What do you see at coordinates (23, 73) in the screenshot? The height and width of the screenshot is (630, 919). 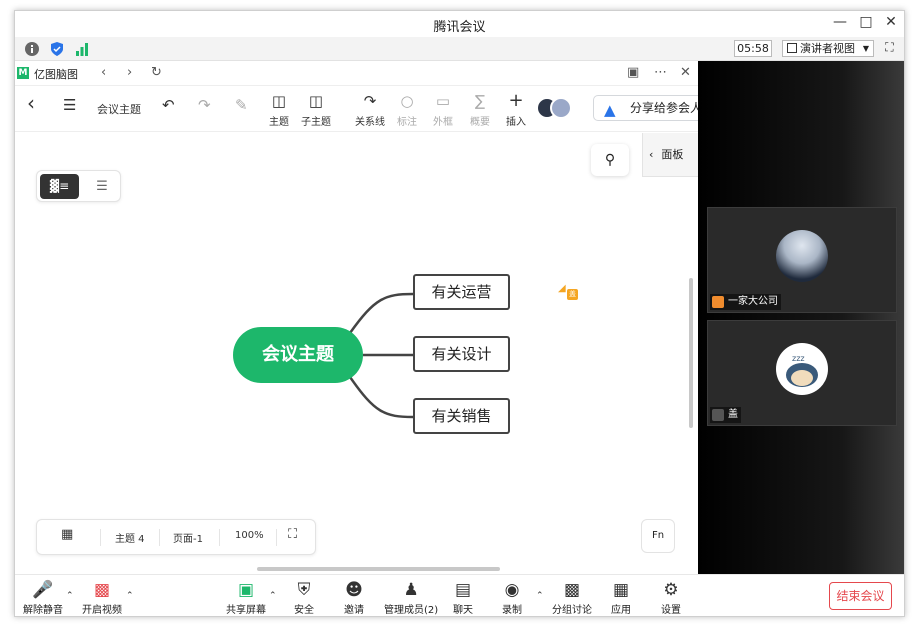 I see `edrawmind-logo: M` at bounding box center [23, 73].